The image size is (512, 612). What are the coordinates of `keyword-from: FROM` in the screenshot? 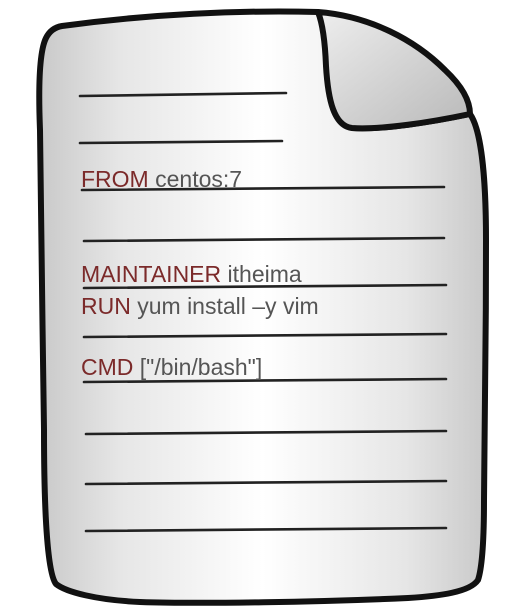 It's located at (115, 179).